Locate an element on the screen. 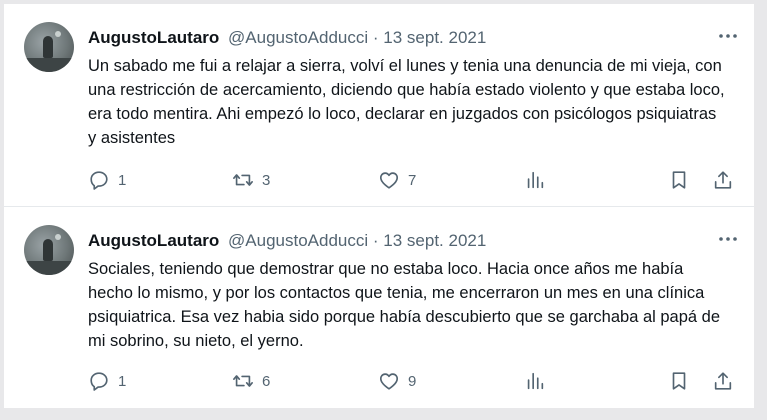 This screenshot has height=420, width=767. retweet-button: 3 is located at coordinates (251, 180).